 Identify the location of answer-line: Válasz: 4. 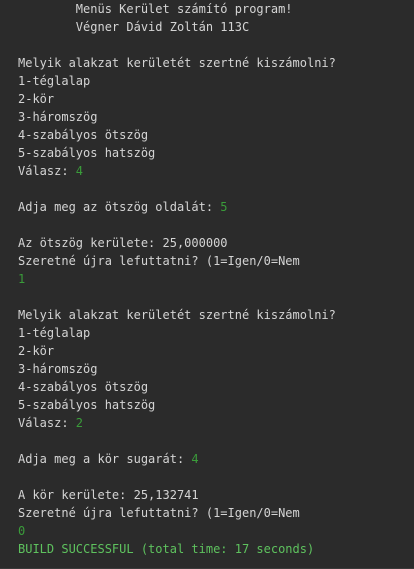
(50, 171).